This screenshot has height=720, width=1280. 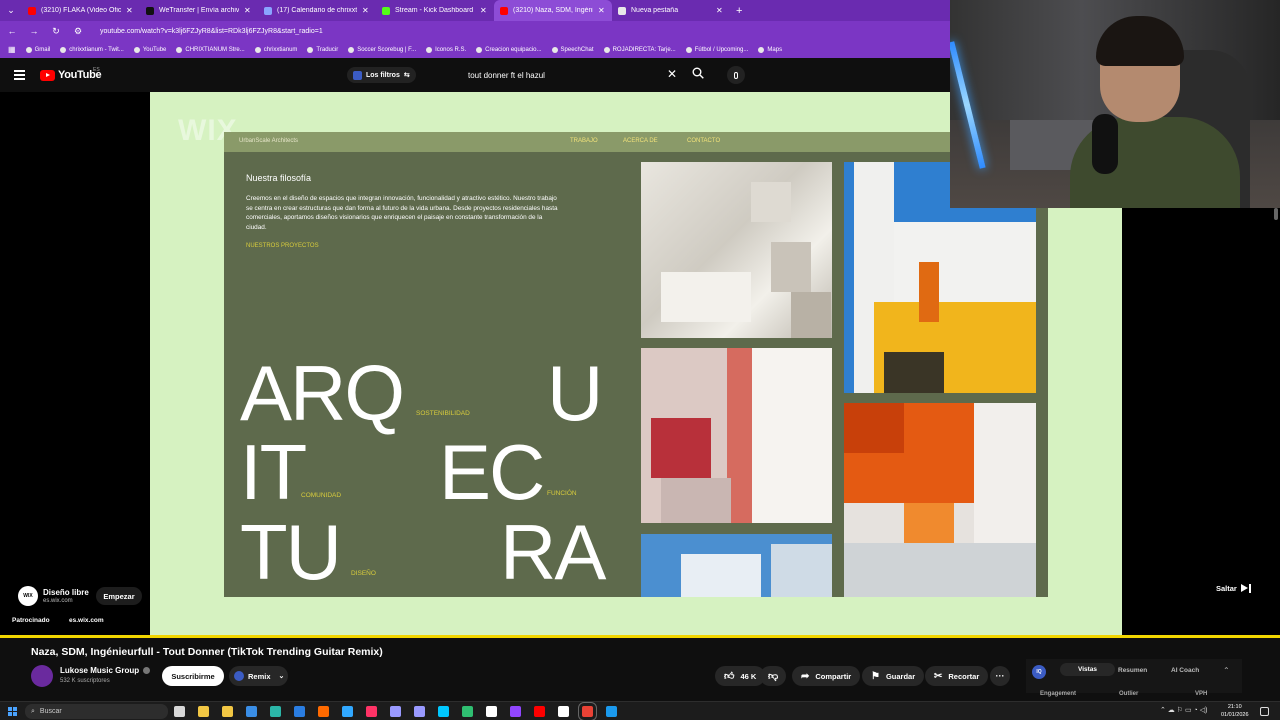 I want to click on advertiser-url: es.wix.com, so click(x=58, y=601).